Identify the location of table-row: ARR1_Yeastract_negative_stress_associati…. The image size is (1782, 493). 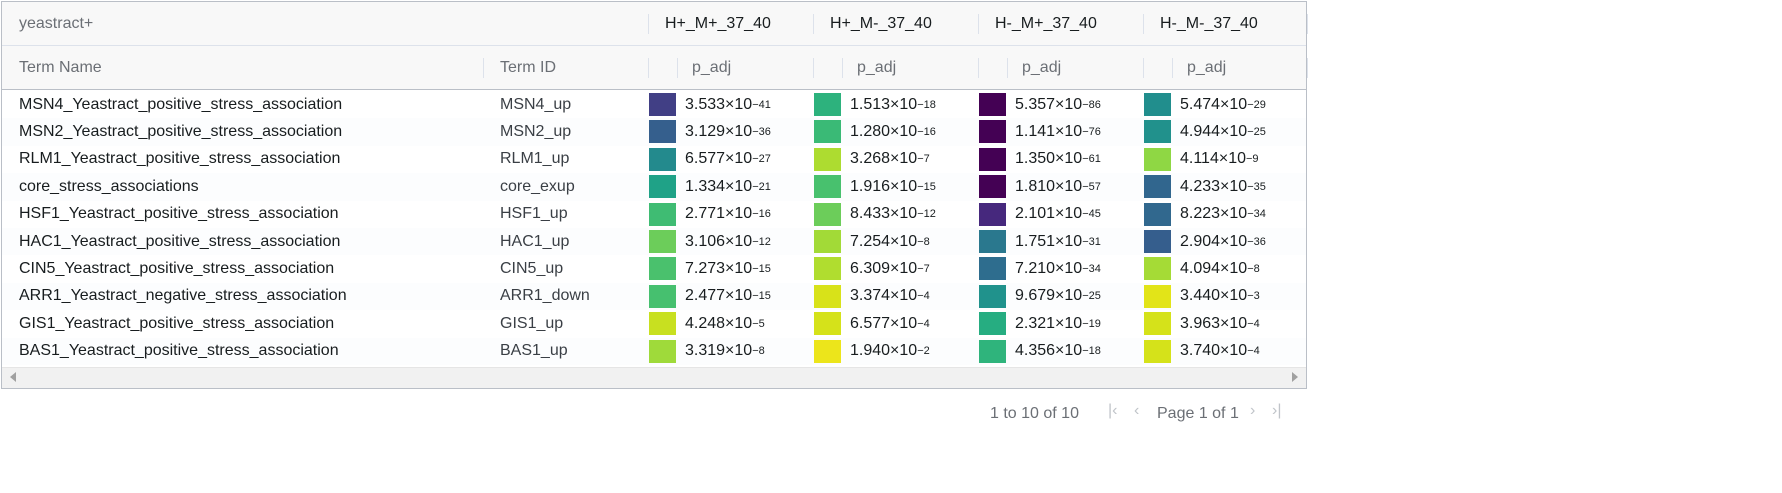
(654, 296).